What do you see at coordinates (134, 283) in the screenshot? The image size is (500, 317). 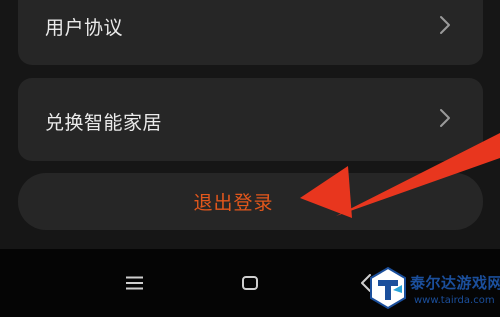 I see `menu-icon` at bounding box center [134, 283].